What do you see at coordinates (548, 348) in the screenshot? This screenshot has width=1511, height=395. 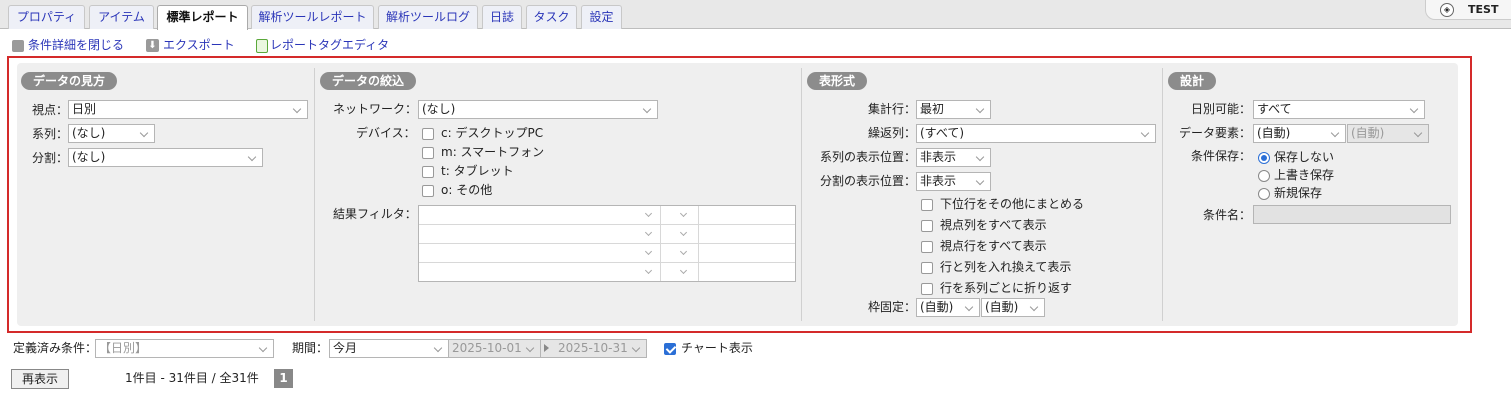 I see `arrow-right-icon` at bounding box center [548, 348].